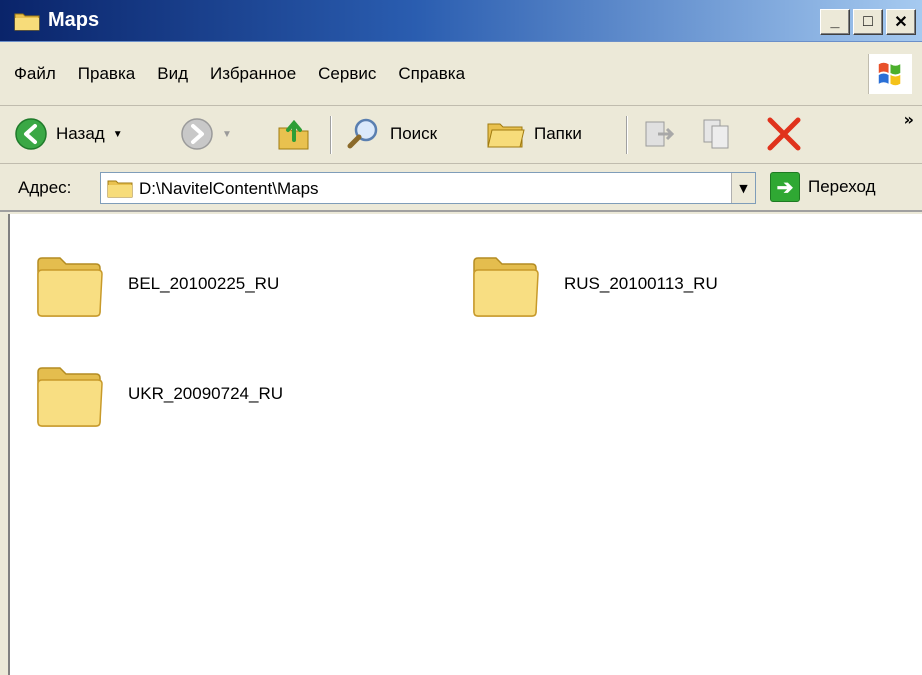 This screenshot has height=675, width=922. Describe the element at coordinates (227, 134) in the screenshot. I see `forward-dropdown-icon: ▼` at that location.